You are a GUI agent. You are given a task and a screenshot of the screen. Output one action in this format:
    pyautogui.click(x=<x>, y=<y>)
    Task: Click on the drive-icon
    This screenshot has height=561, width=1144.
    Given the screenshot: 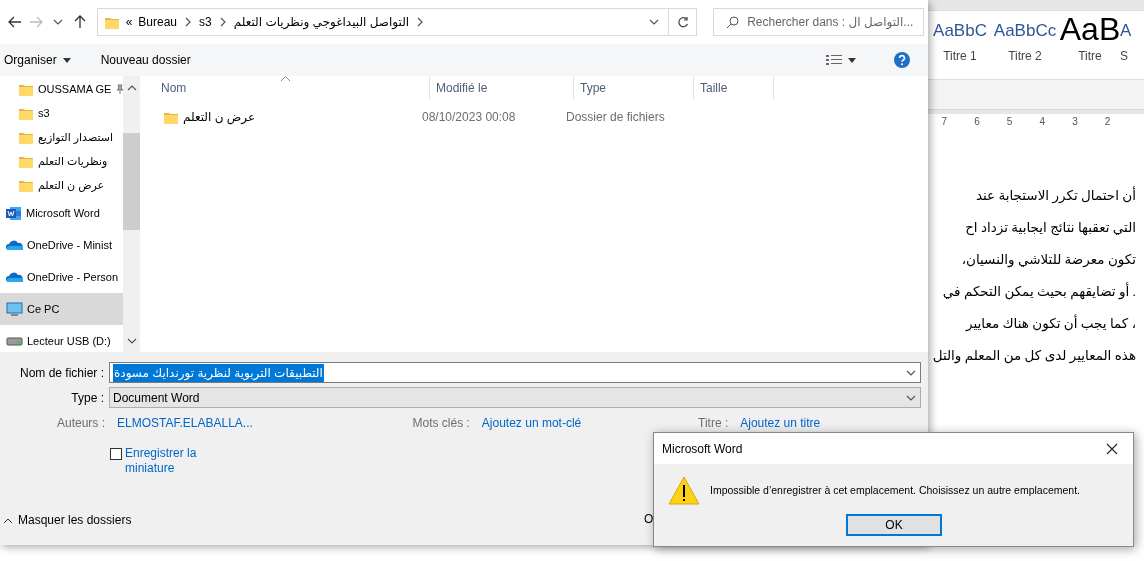 What is the action you would take?
    pyautogui.click(x=14, y=341)
    